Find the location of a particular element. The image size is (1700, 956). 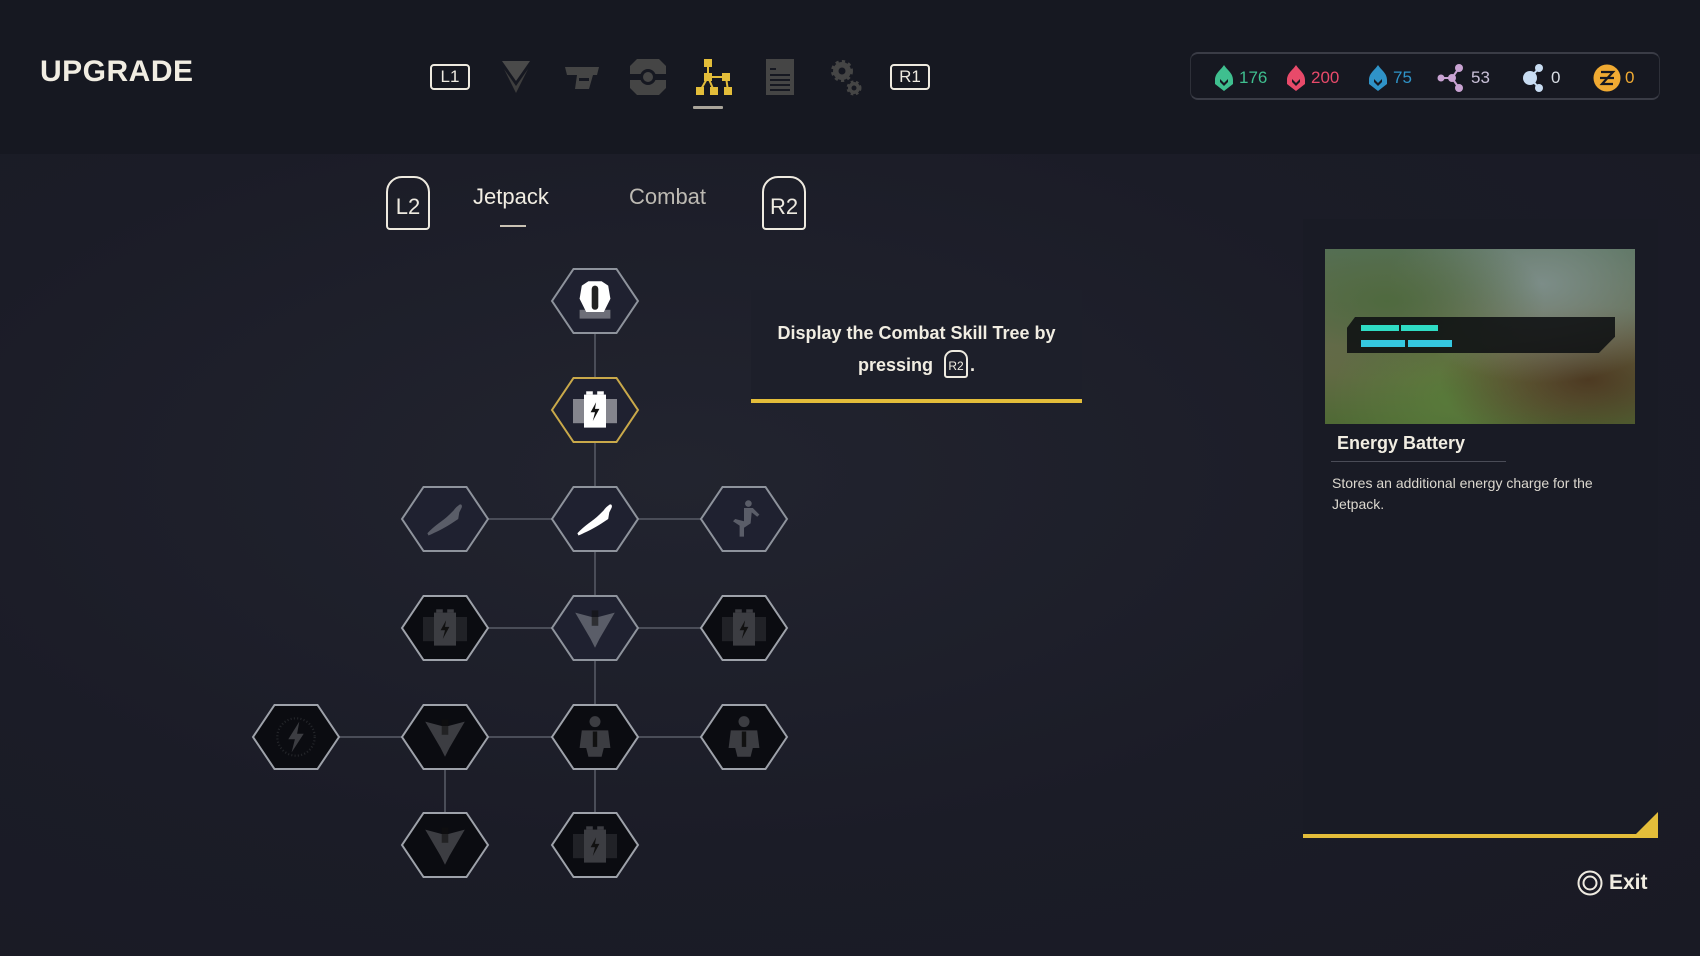

r1-button-label: R1 is located at coordinates (910, 77).